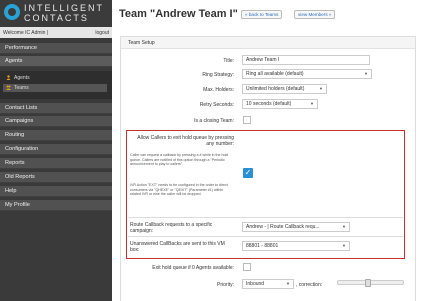 Image resolution: width=423 pixels, height=301 pixels. Describe the element at coordinates (102, 33) in the screenshot. I see `logout-link: logout` at that location.